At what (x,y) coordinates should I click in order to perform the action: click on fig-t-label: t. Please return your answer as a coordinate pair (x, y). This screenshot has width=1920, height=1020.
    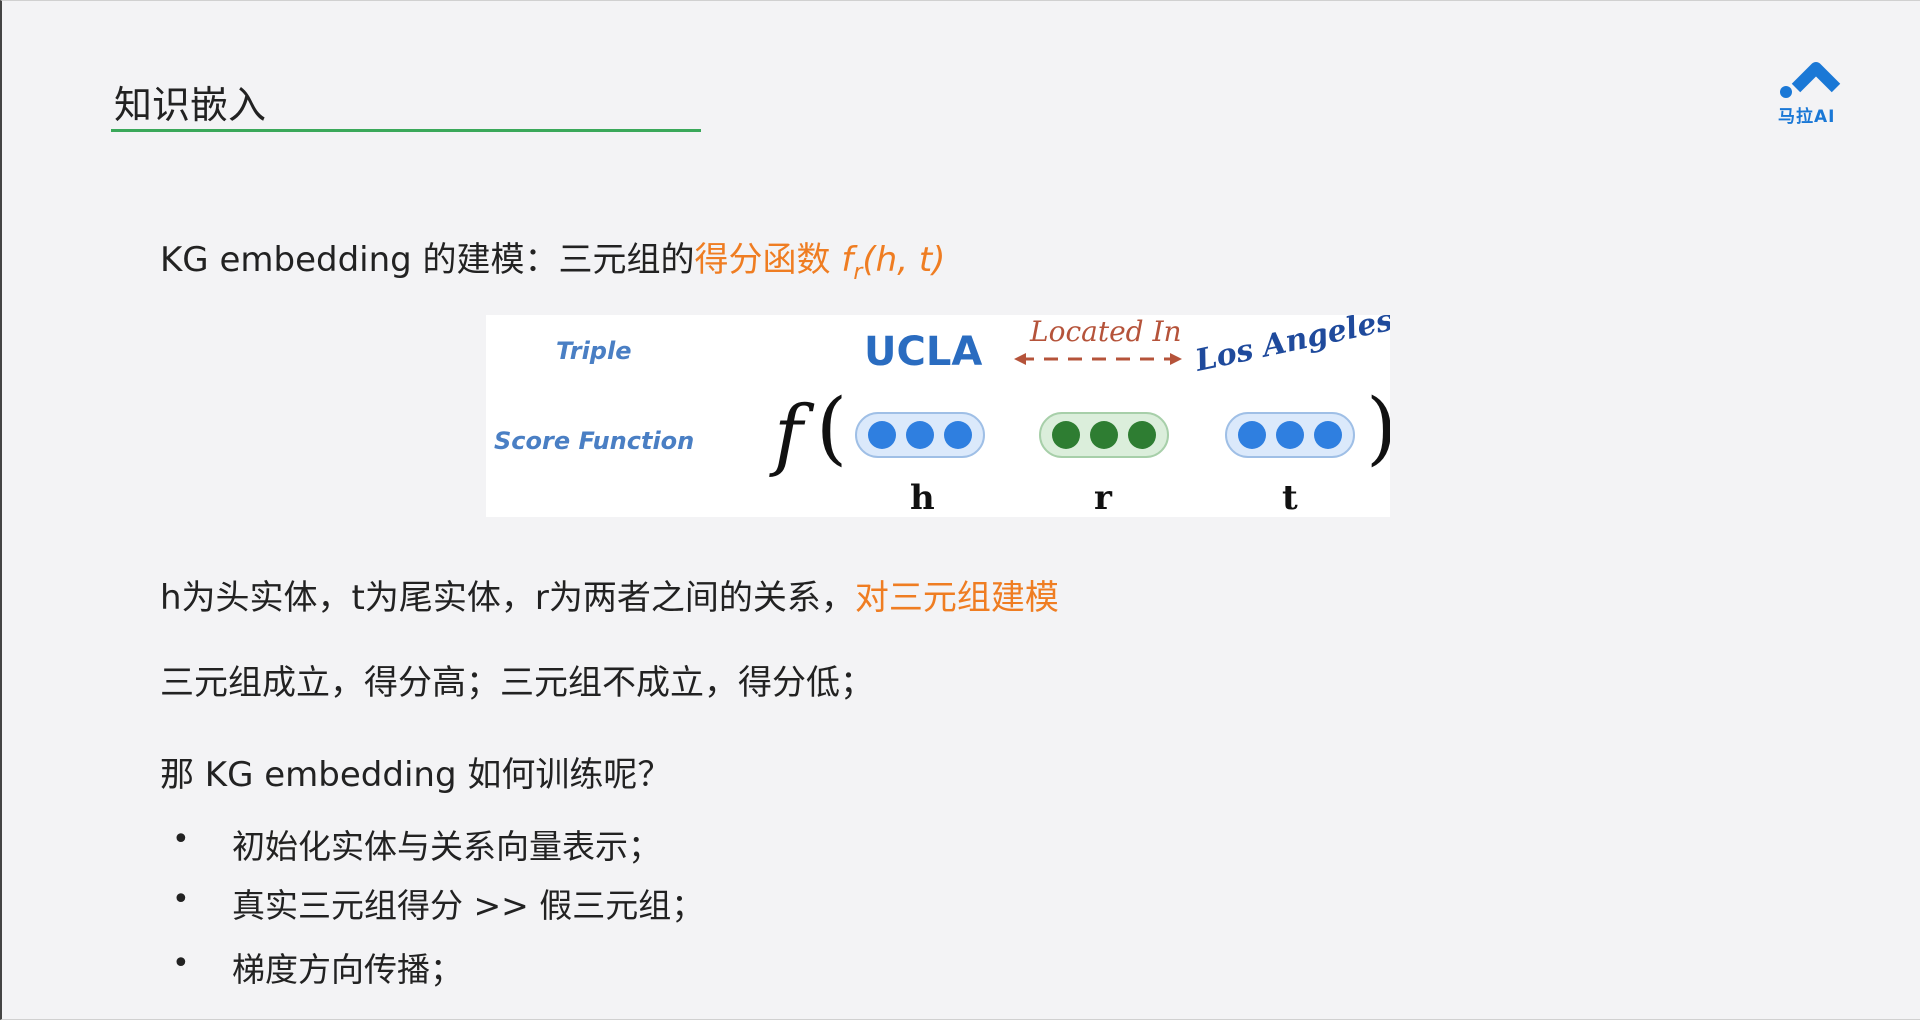
    Looking at the image, I should click on (1290, 497).